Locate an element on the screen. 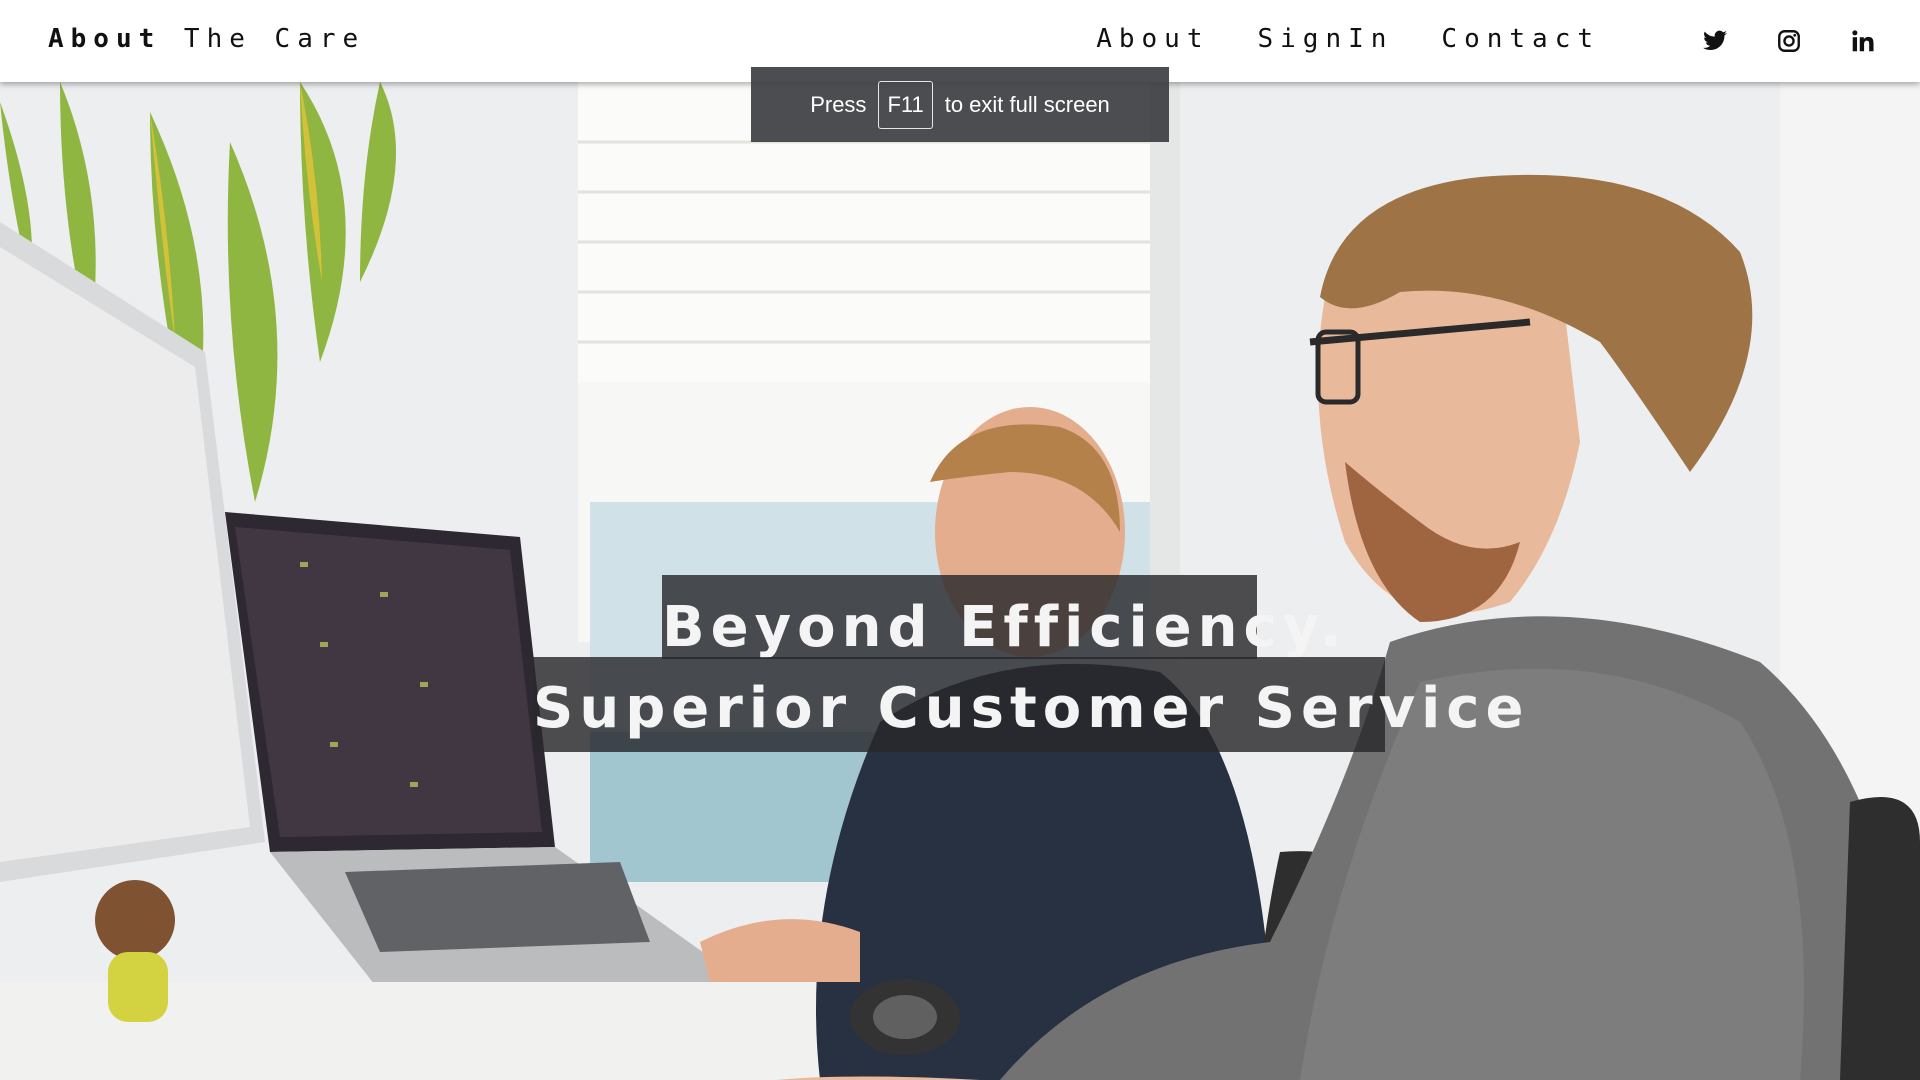 Image resolution: width=1920 pixels, height=1080 pixels. fullscreen-exit-toast: Press F11 to exit full screen is located at coordinates (960, 104).